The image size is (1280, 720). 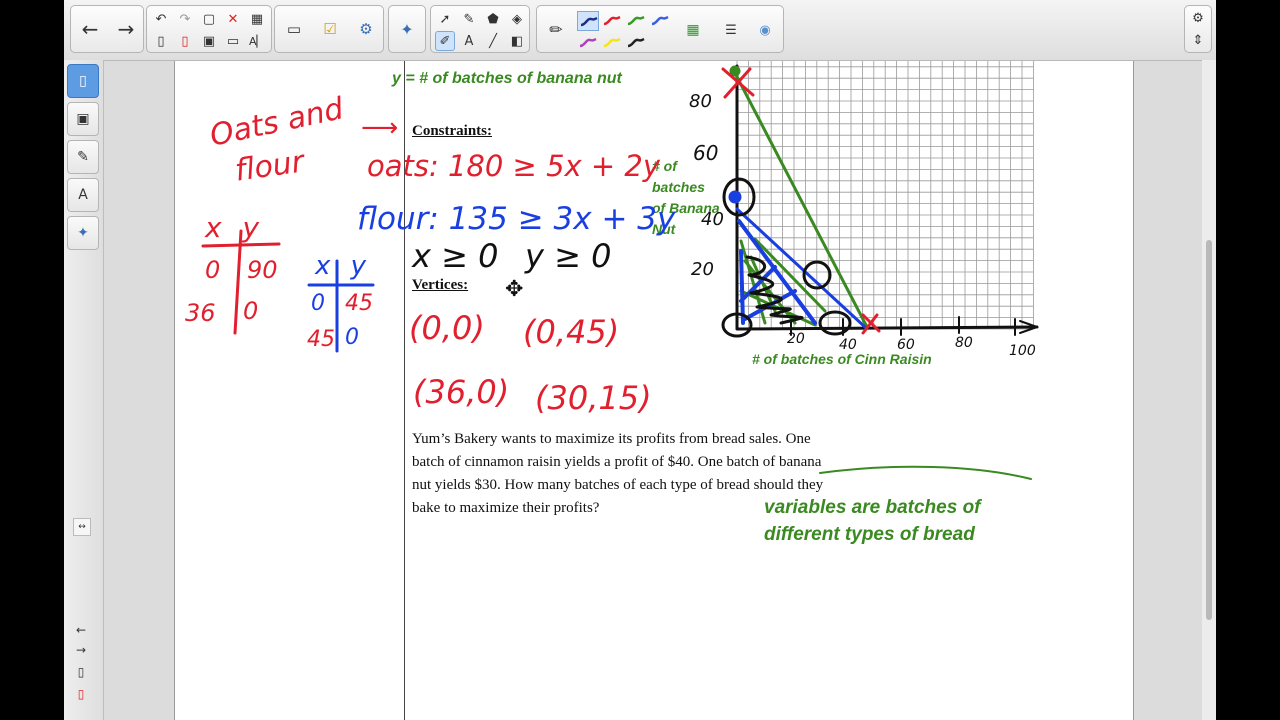 What do you see at coordinates (185, 19) in the screenshot?
I see `redo-icon: ↷` at bounding box center [185, 19].